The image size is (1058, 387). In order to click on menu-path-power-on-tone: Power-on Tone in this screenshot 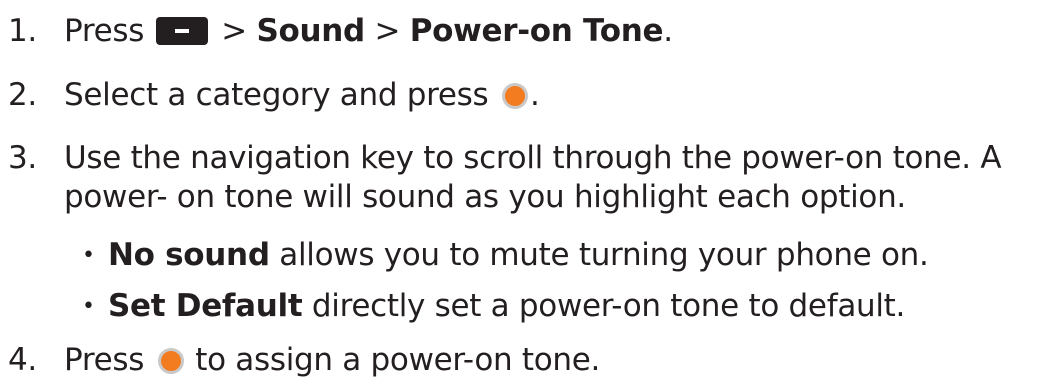, I will do `click(536, 31)`.